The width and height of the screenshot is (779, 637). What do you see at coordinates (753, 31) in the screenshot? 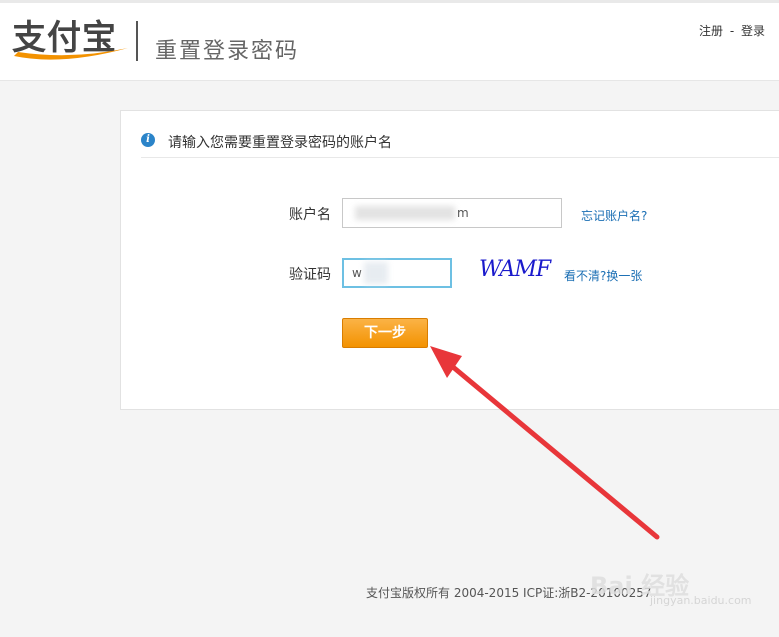
I see `login-link: 登录` at bounding box center [753, 31].